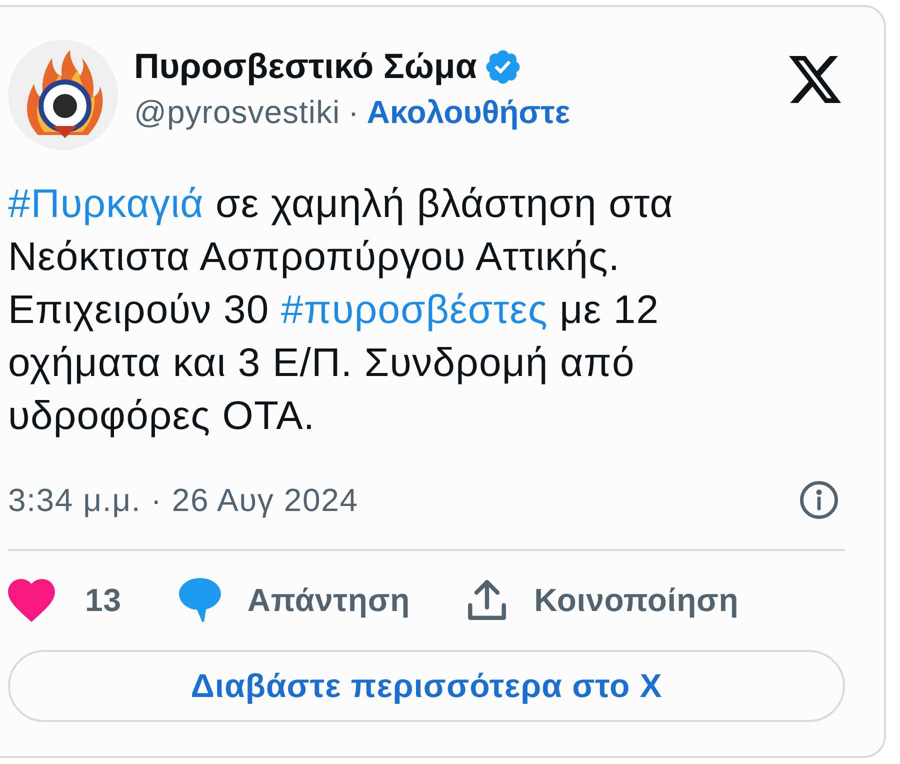 The height and width of the screenshot is (764, 900). I want to click on flame-emblem-drawing, so click(63, 95).